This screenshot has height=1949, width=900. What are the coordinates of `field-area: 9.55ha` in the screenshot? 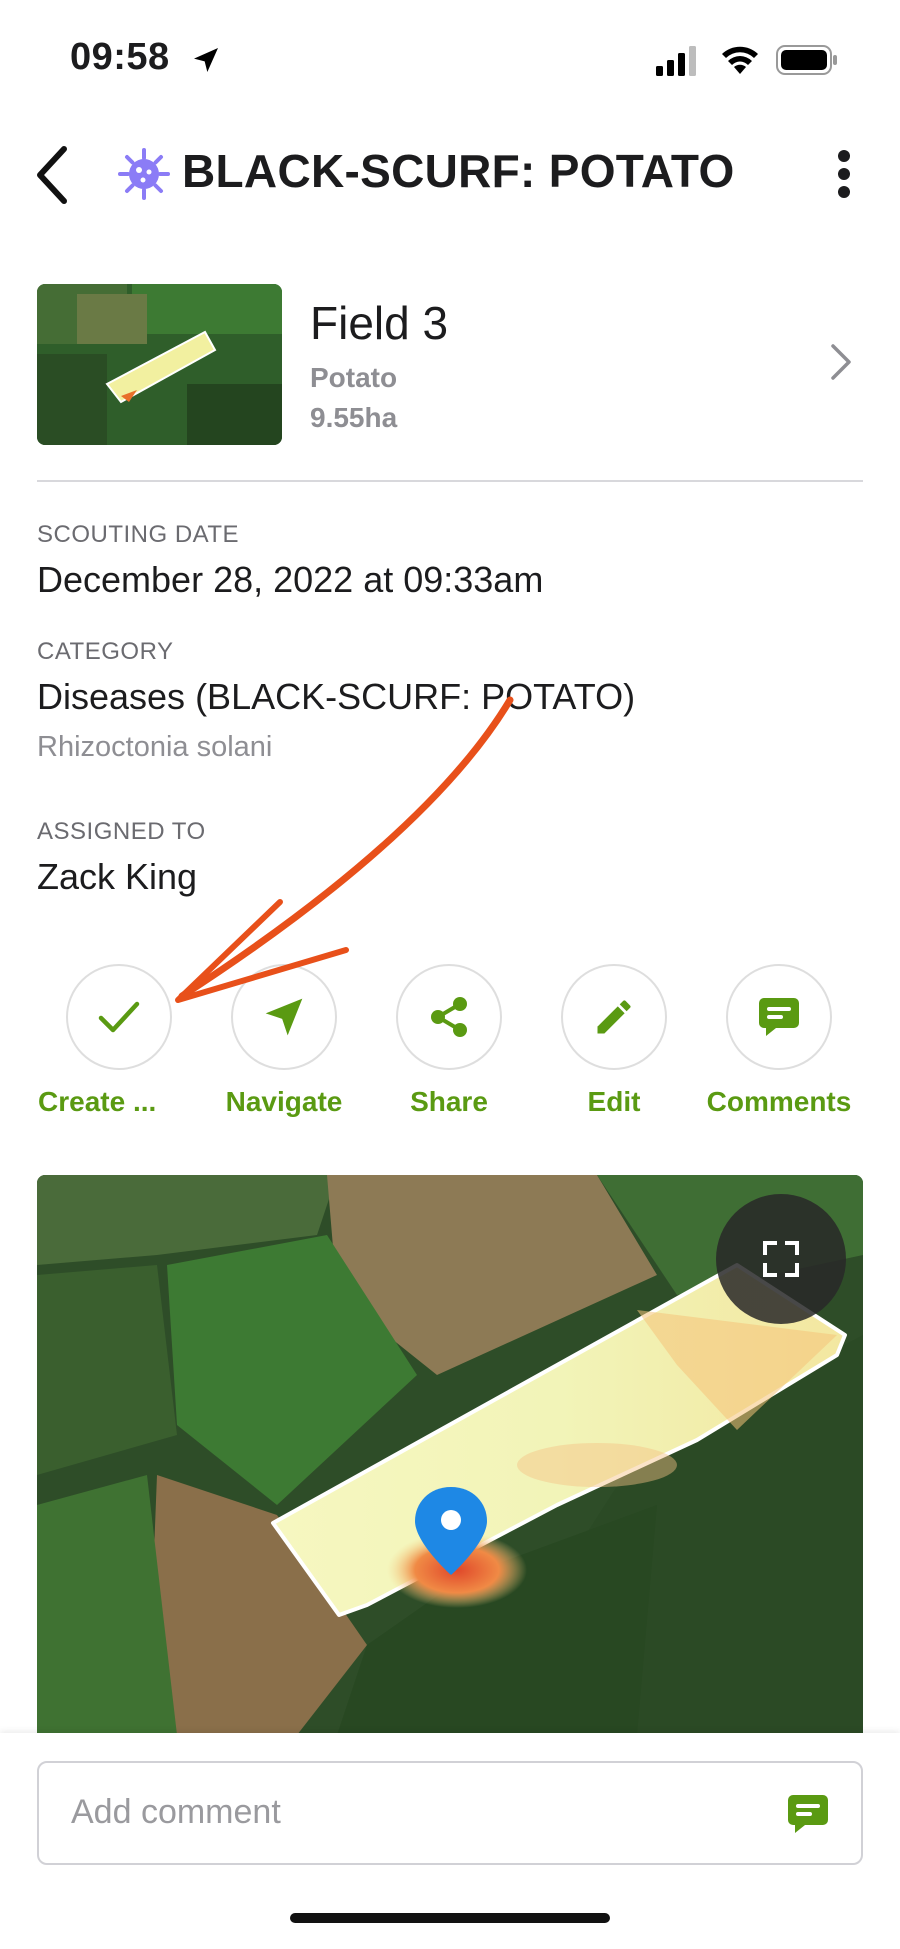 It's located at (354, 417).